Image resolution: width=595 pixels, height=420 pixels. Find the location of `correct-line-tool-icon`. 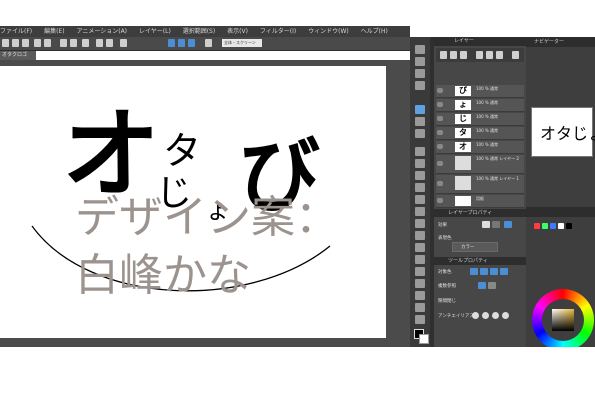

correct-line-tool-icon is located at coordinates (420, 319).